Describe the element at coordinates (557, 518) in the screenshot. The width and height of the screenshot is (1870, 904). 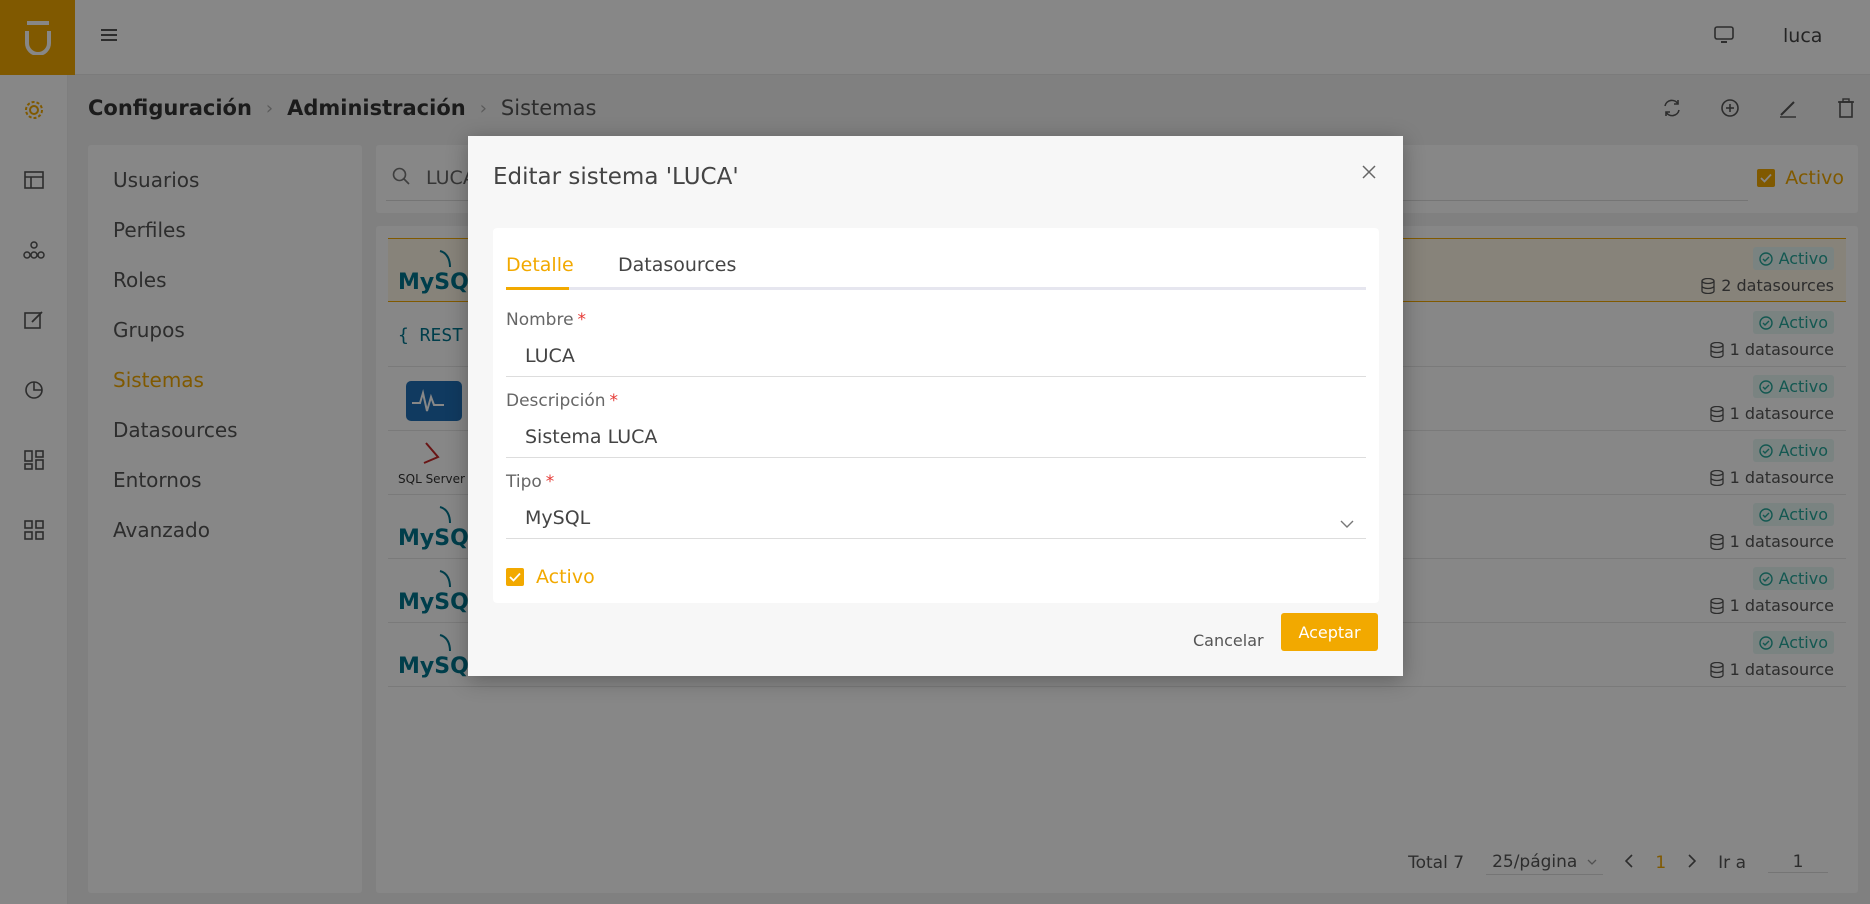
I see `tipo-select: MySQL` at that location.